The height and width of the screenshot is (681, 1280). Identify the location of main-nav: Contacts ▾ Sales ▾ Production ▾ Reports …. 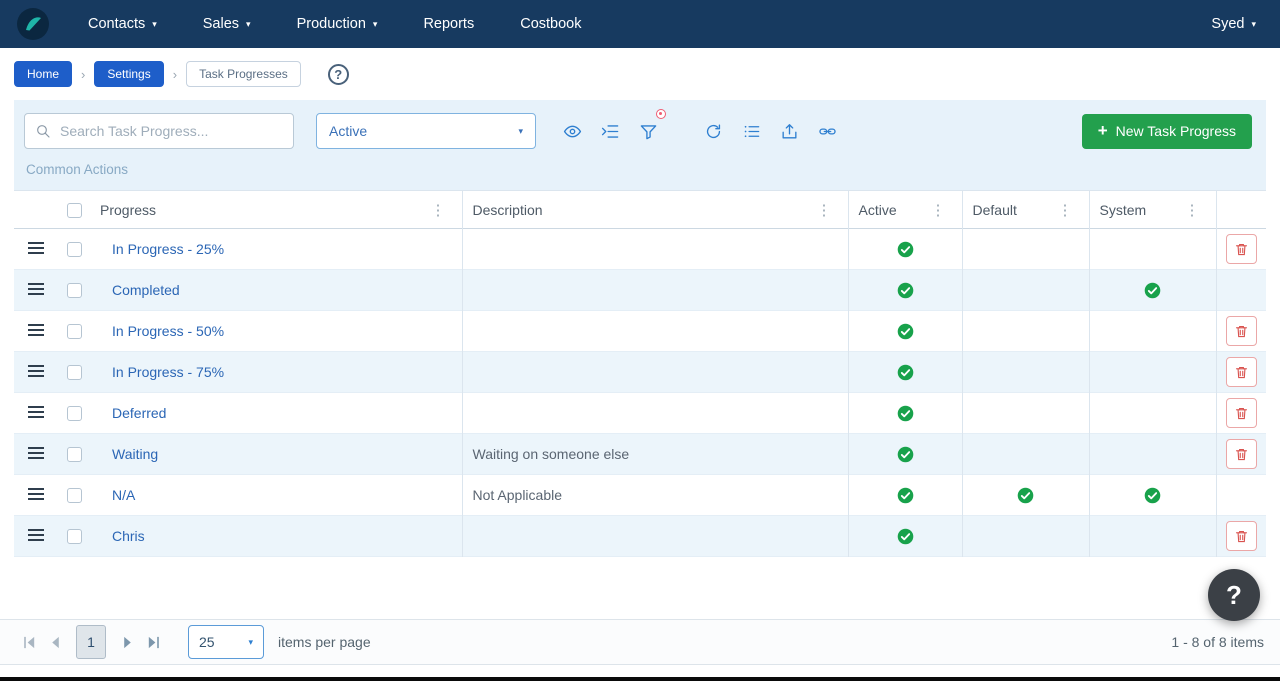
(334, 24).